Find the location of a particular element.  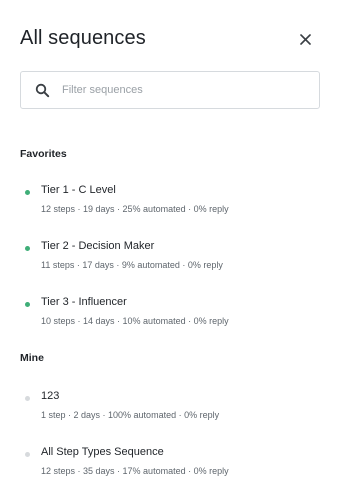

sequence-name: Tier 1 - C Level is located at coordinates (78, 190).